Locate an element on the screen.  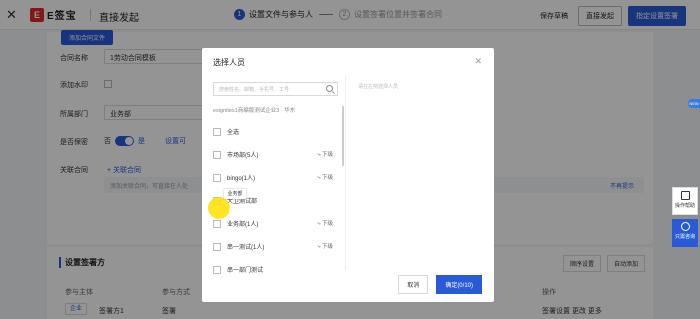
close-icon: ✕ is located at coordinates (478, 61).